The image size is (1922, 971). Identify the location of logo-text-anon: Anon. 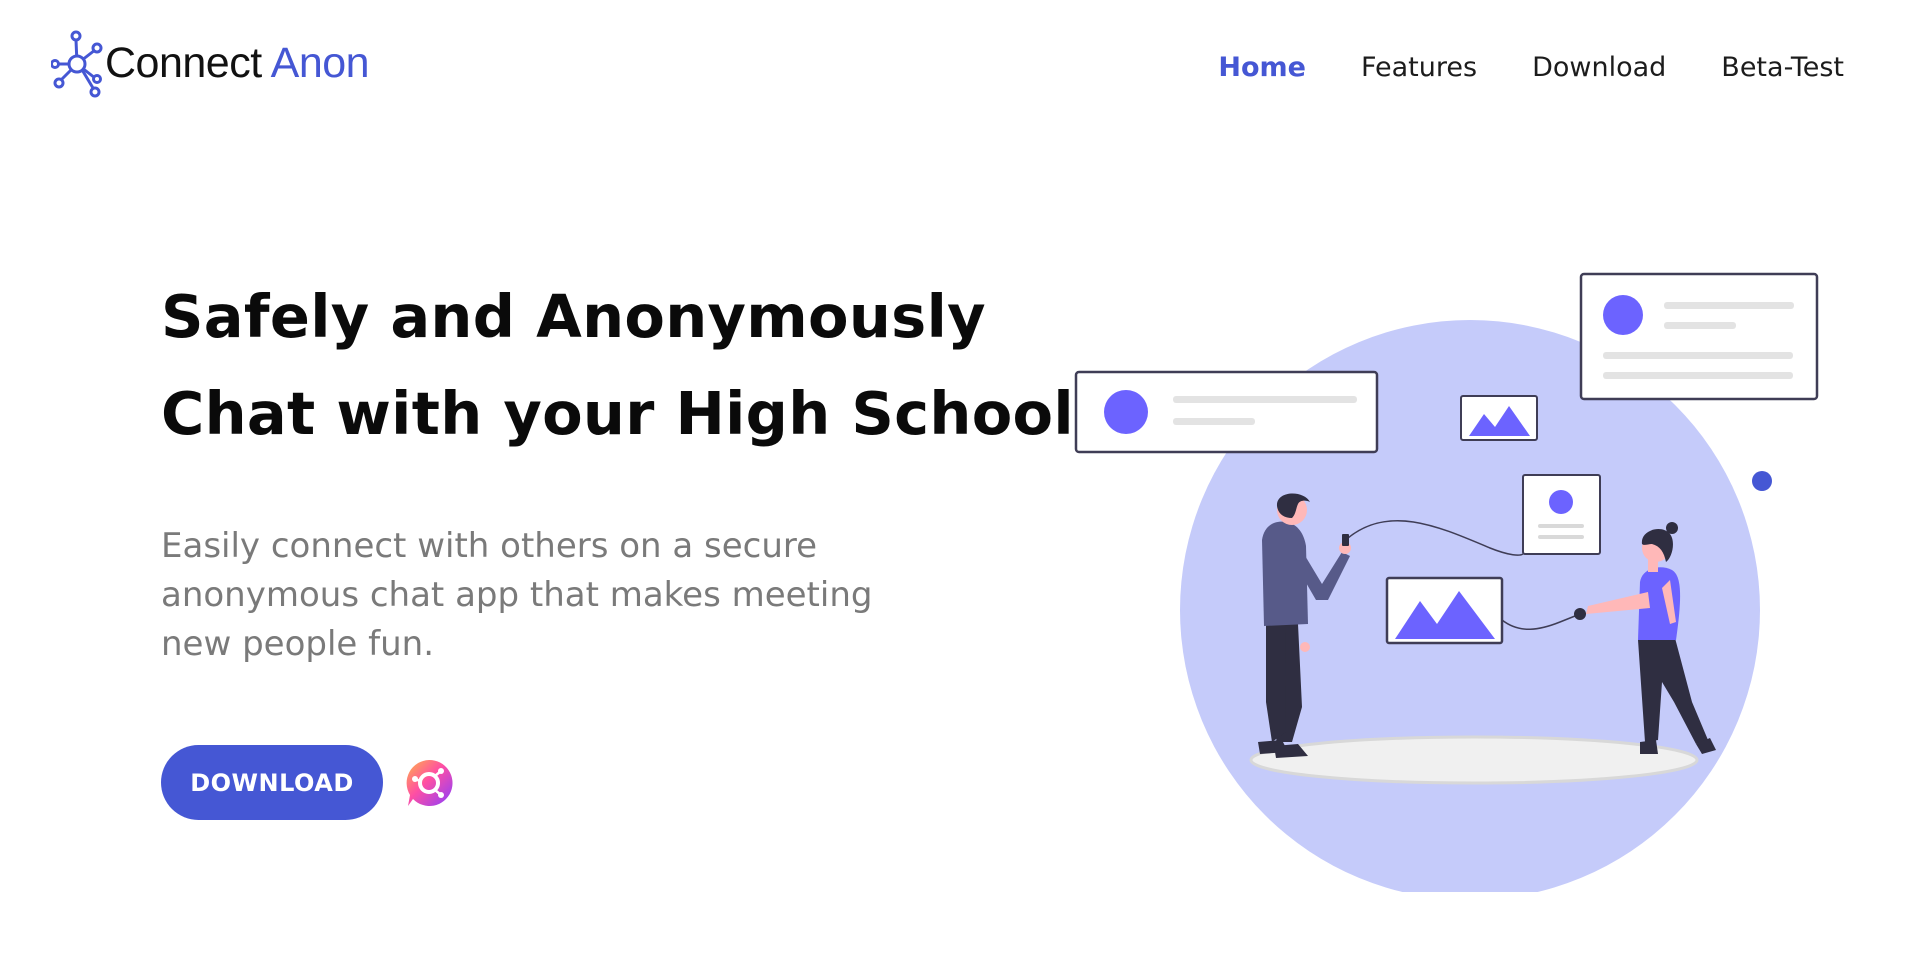
(320, 62).